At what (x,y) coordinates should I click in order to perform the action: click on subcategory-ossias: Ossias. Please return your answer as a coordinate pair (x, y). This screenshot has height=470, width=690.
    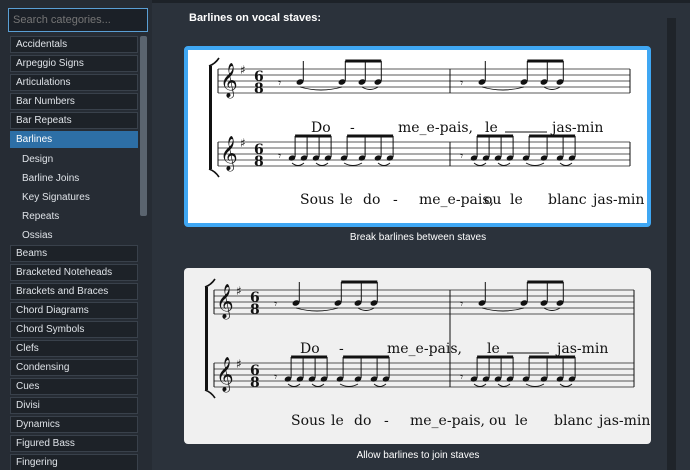
    Looking at the image, I should click on (74, 235).